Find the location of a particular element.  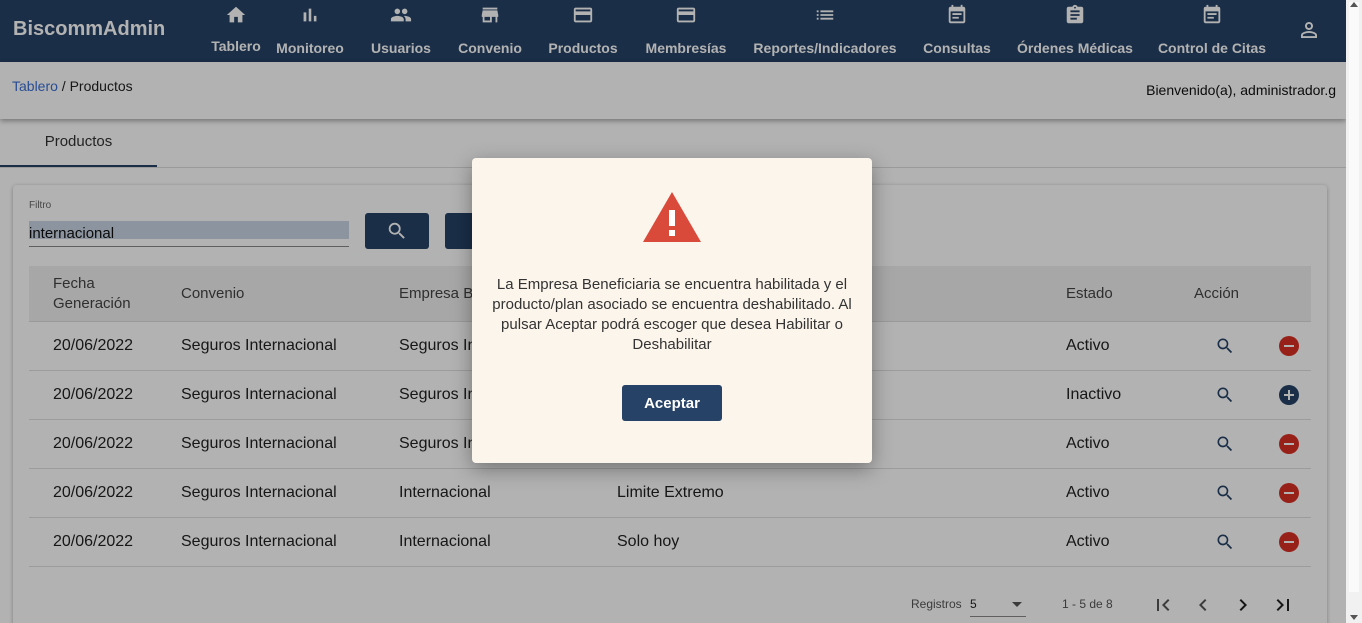

accept-button: Aceptar is located at coordinates (672, 403).